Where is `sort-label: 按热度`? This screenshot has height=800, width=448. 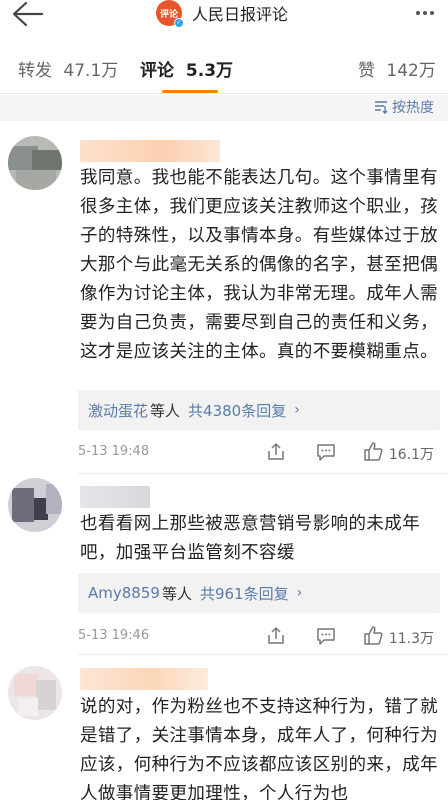
sort-label: 按热度 is located at coordinates (413, 108).